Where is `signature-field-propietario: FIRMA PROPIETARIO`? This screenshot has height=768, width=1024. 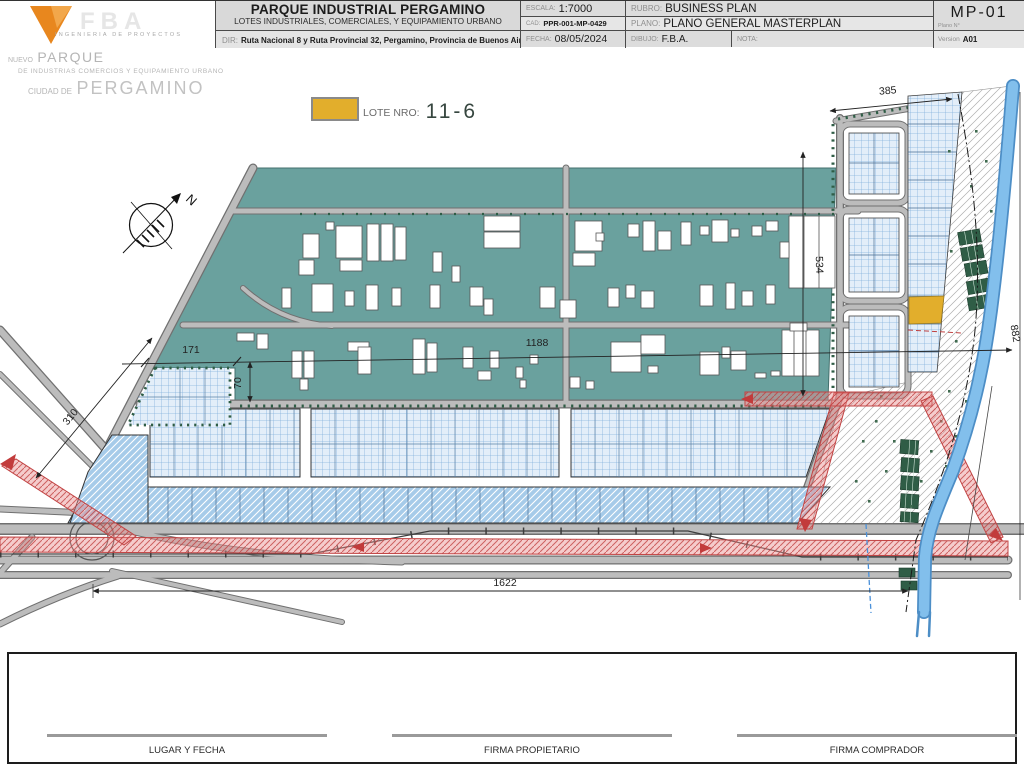 signature-field-propietario: FIRMA PROPIETARIO is located at coordinates (532, 746).